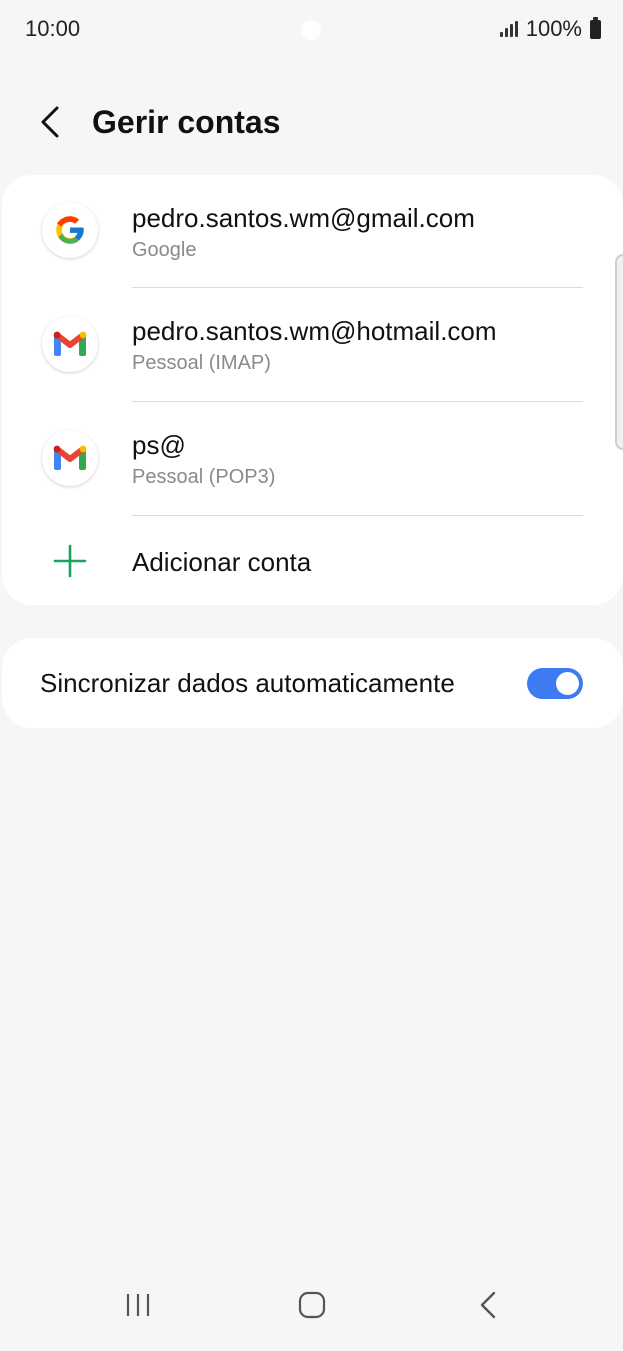 This screenshot has height=1351, width=623. I want to click on account-email: ps@, so click(159, 445).